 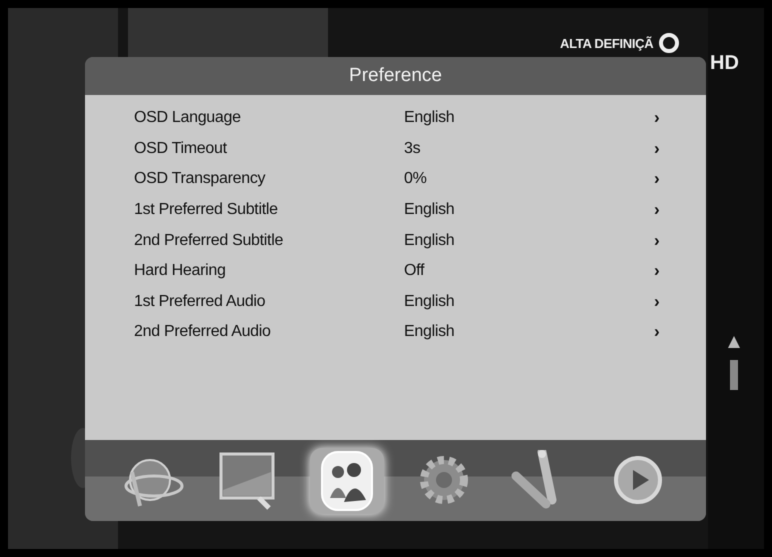 What do you see at coordinates (415, 271) in the screenshot?
I see `setting-value: Off` at bounding box center [415, 271].